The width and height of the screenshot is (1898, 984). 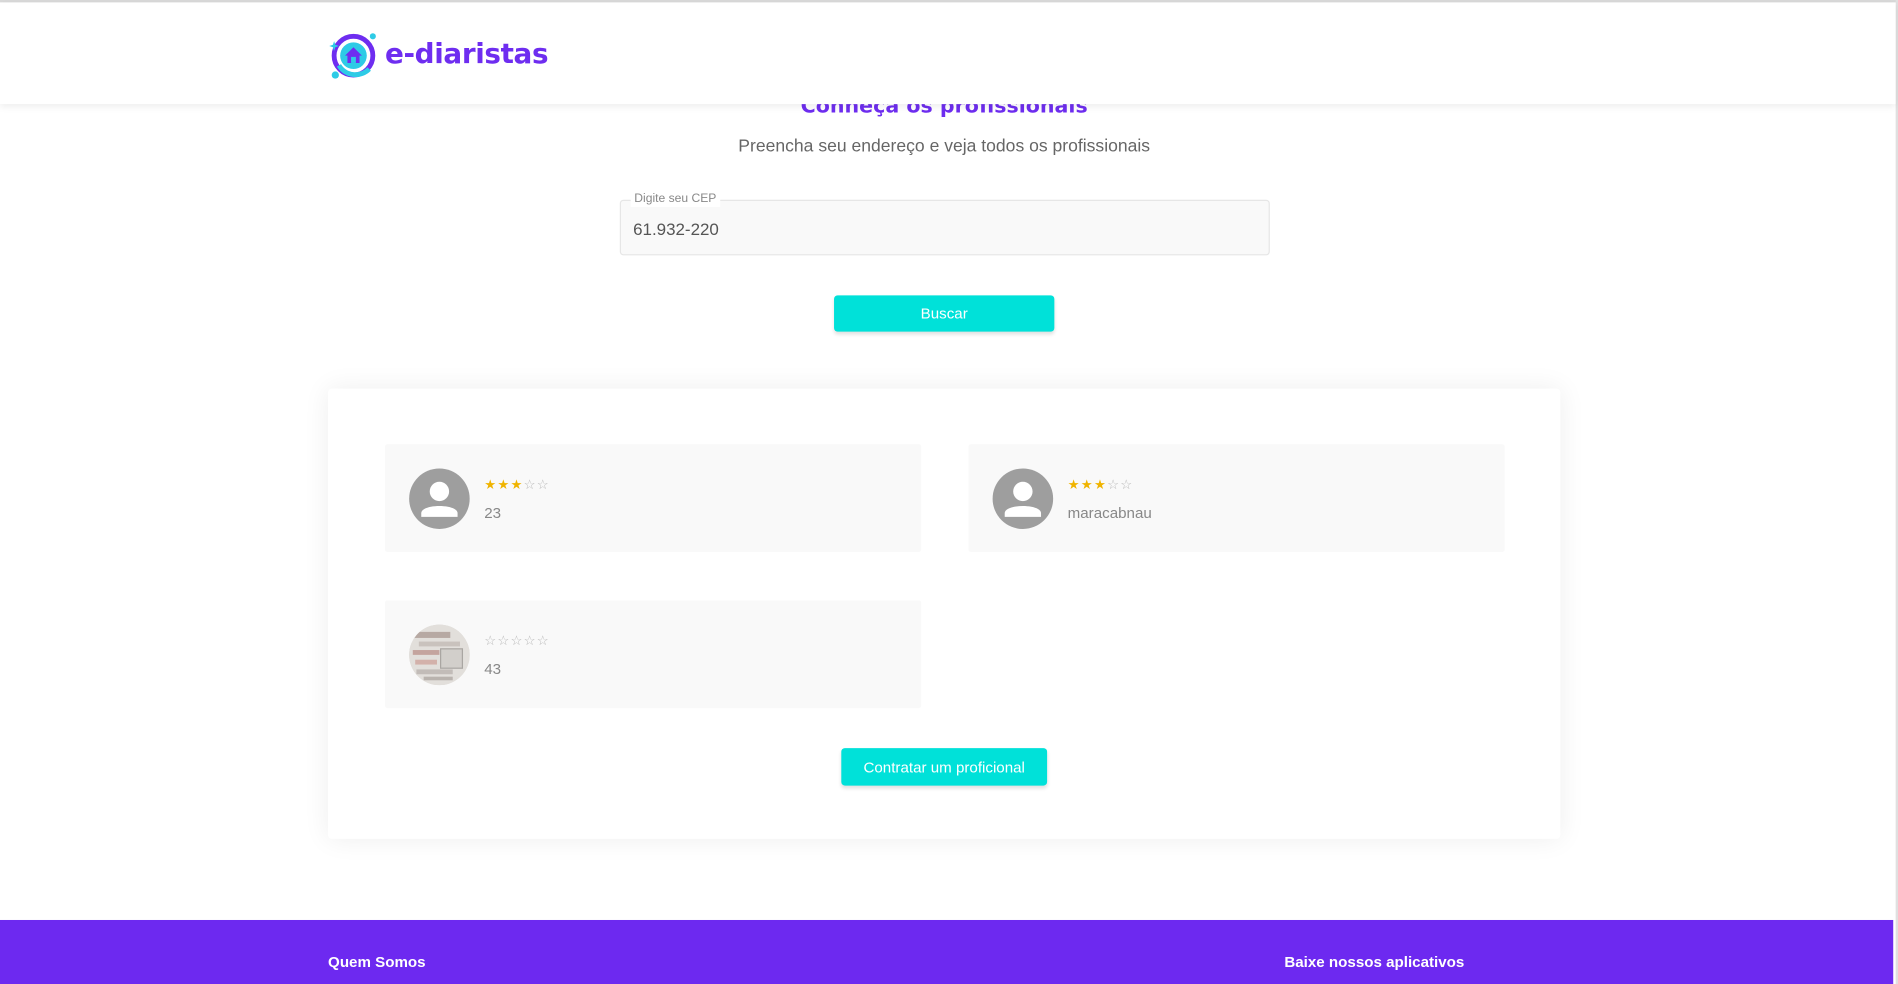 What do you see at coordinates (653, 498) in the screenshot?
I see `professional-card: ★★★☆☆ 23` at bounding box center [653, 498].